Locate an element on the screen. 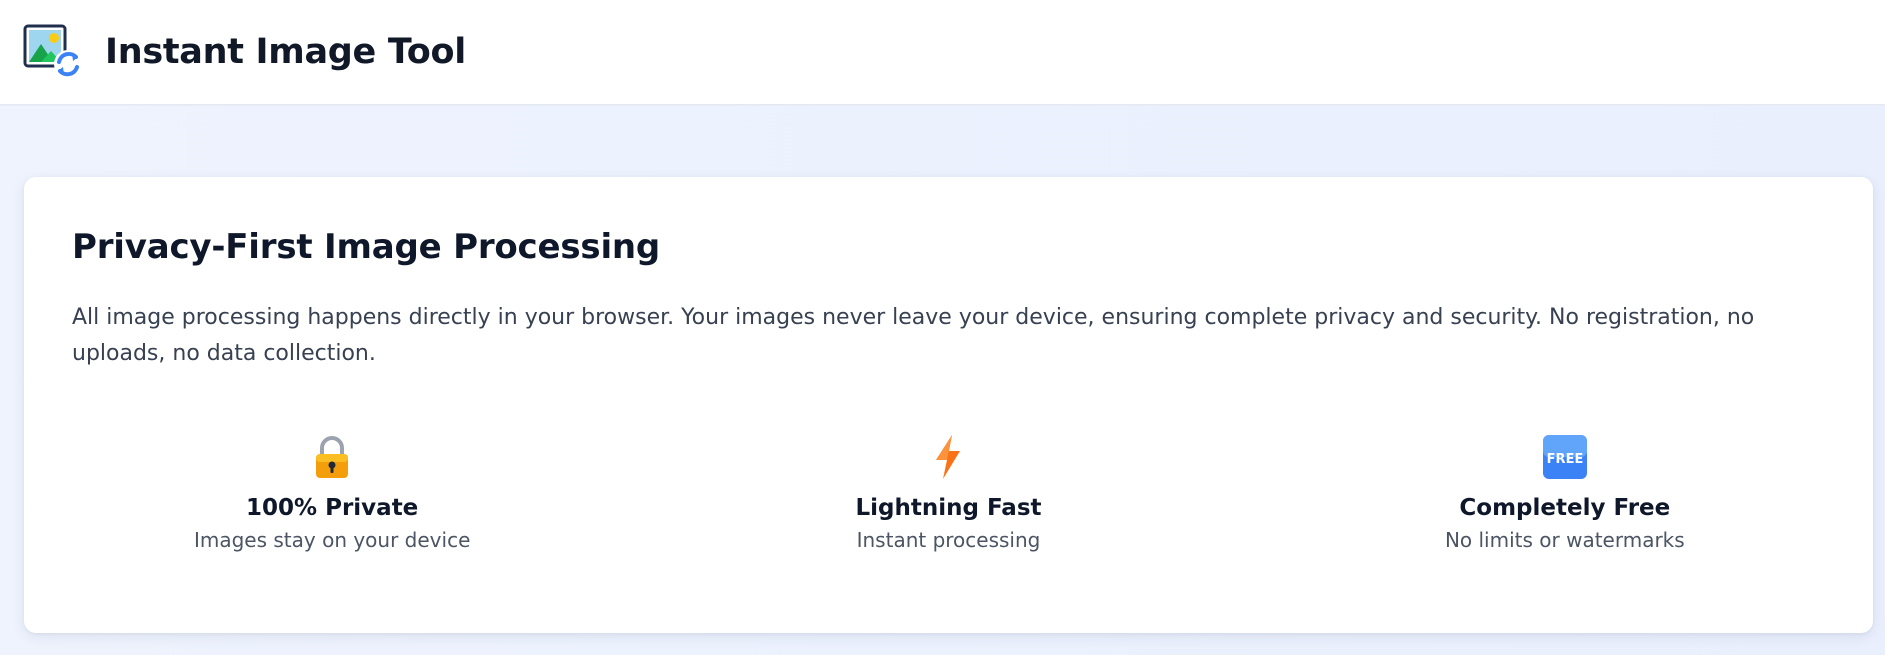 The height and width of the screenshot is (655, 1885). lightning-icon is located at coordinates (948, 457).